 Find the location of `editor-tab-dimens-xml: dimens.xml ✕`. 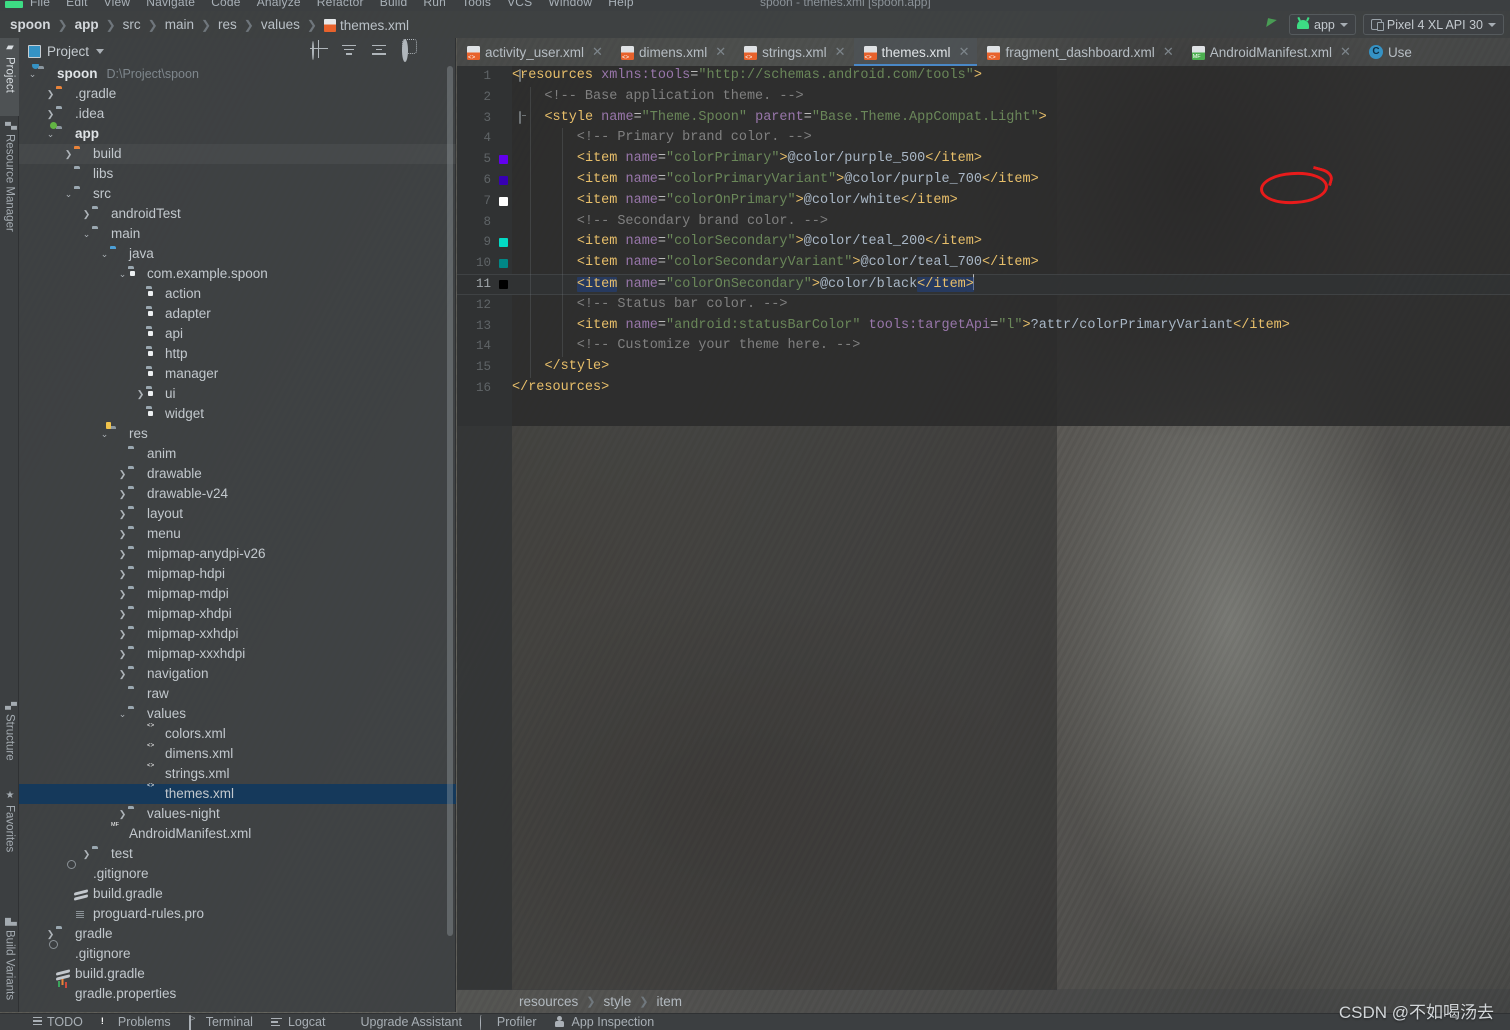

editor-tab-dimens-xml: dimens.xml ✕ is located at coordinates (672, 52).